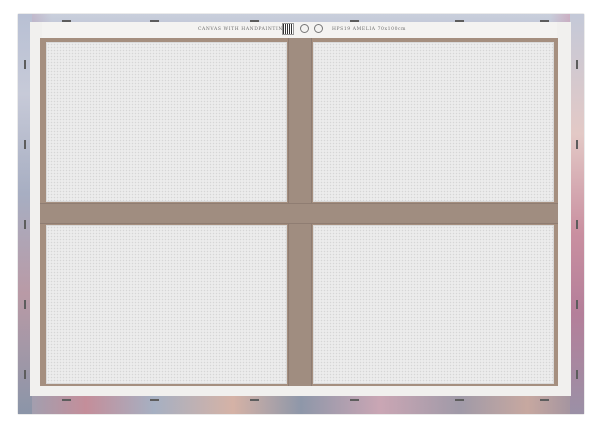  What do you see at coordinates (288, 29) in the screenshot?
I see `barcode-icon` at bounding box center [288, 29].